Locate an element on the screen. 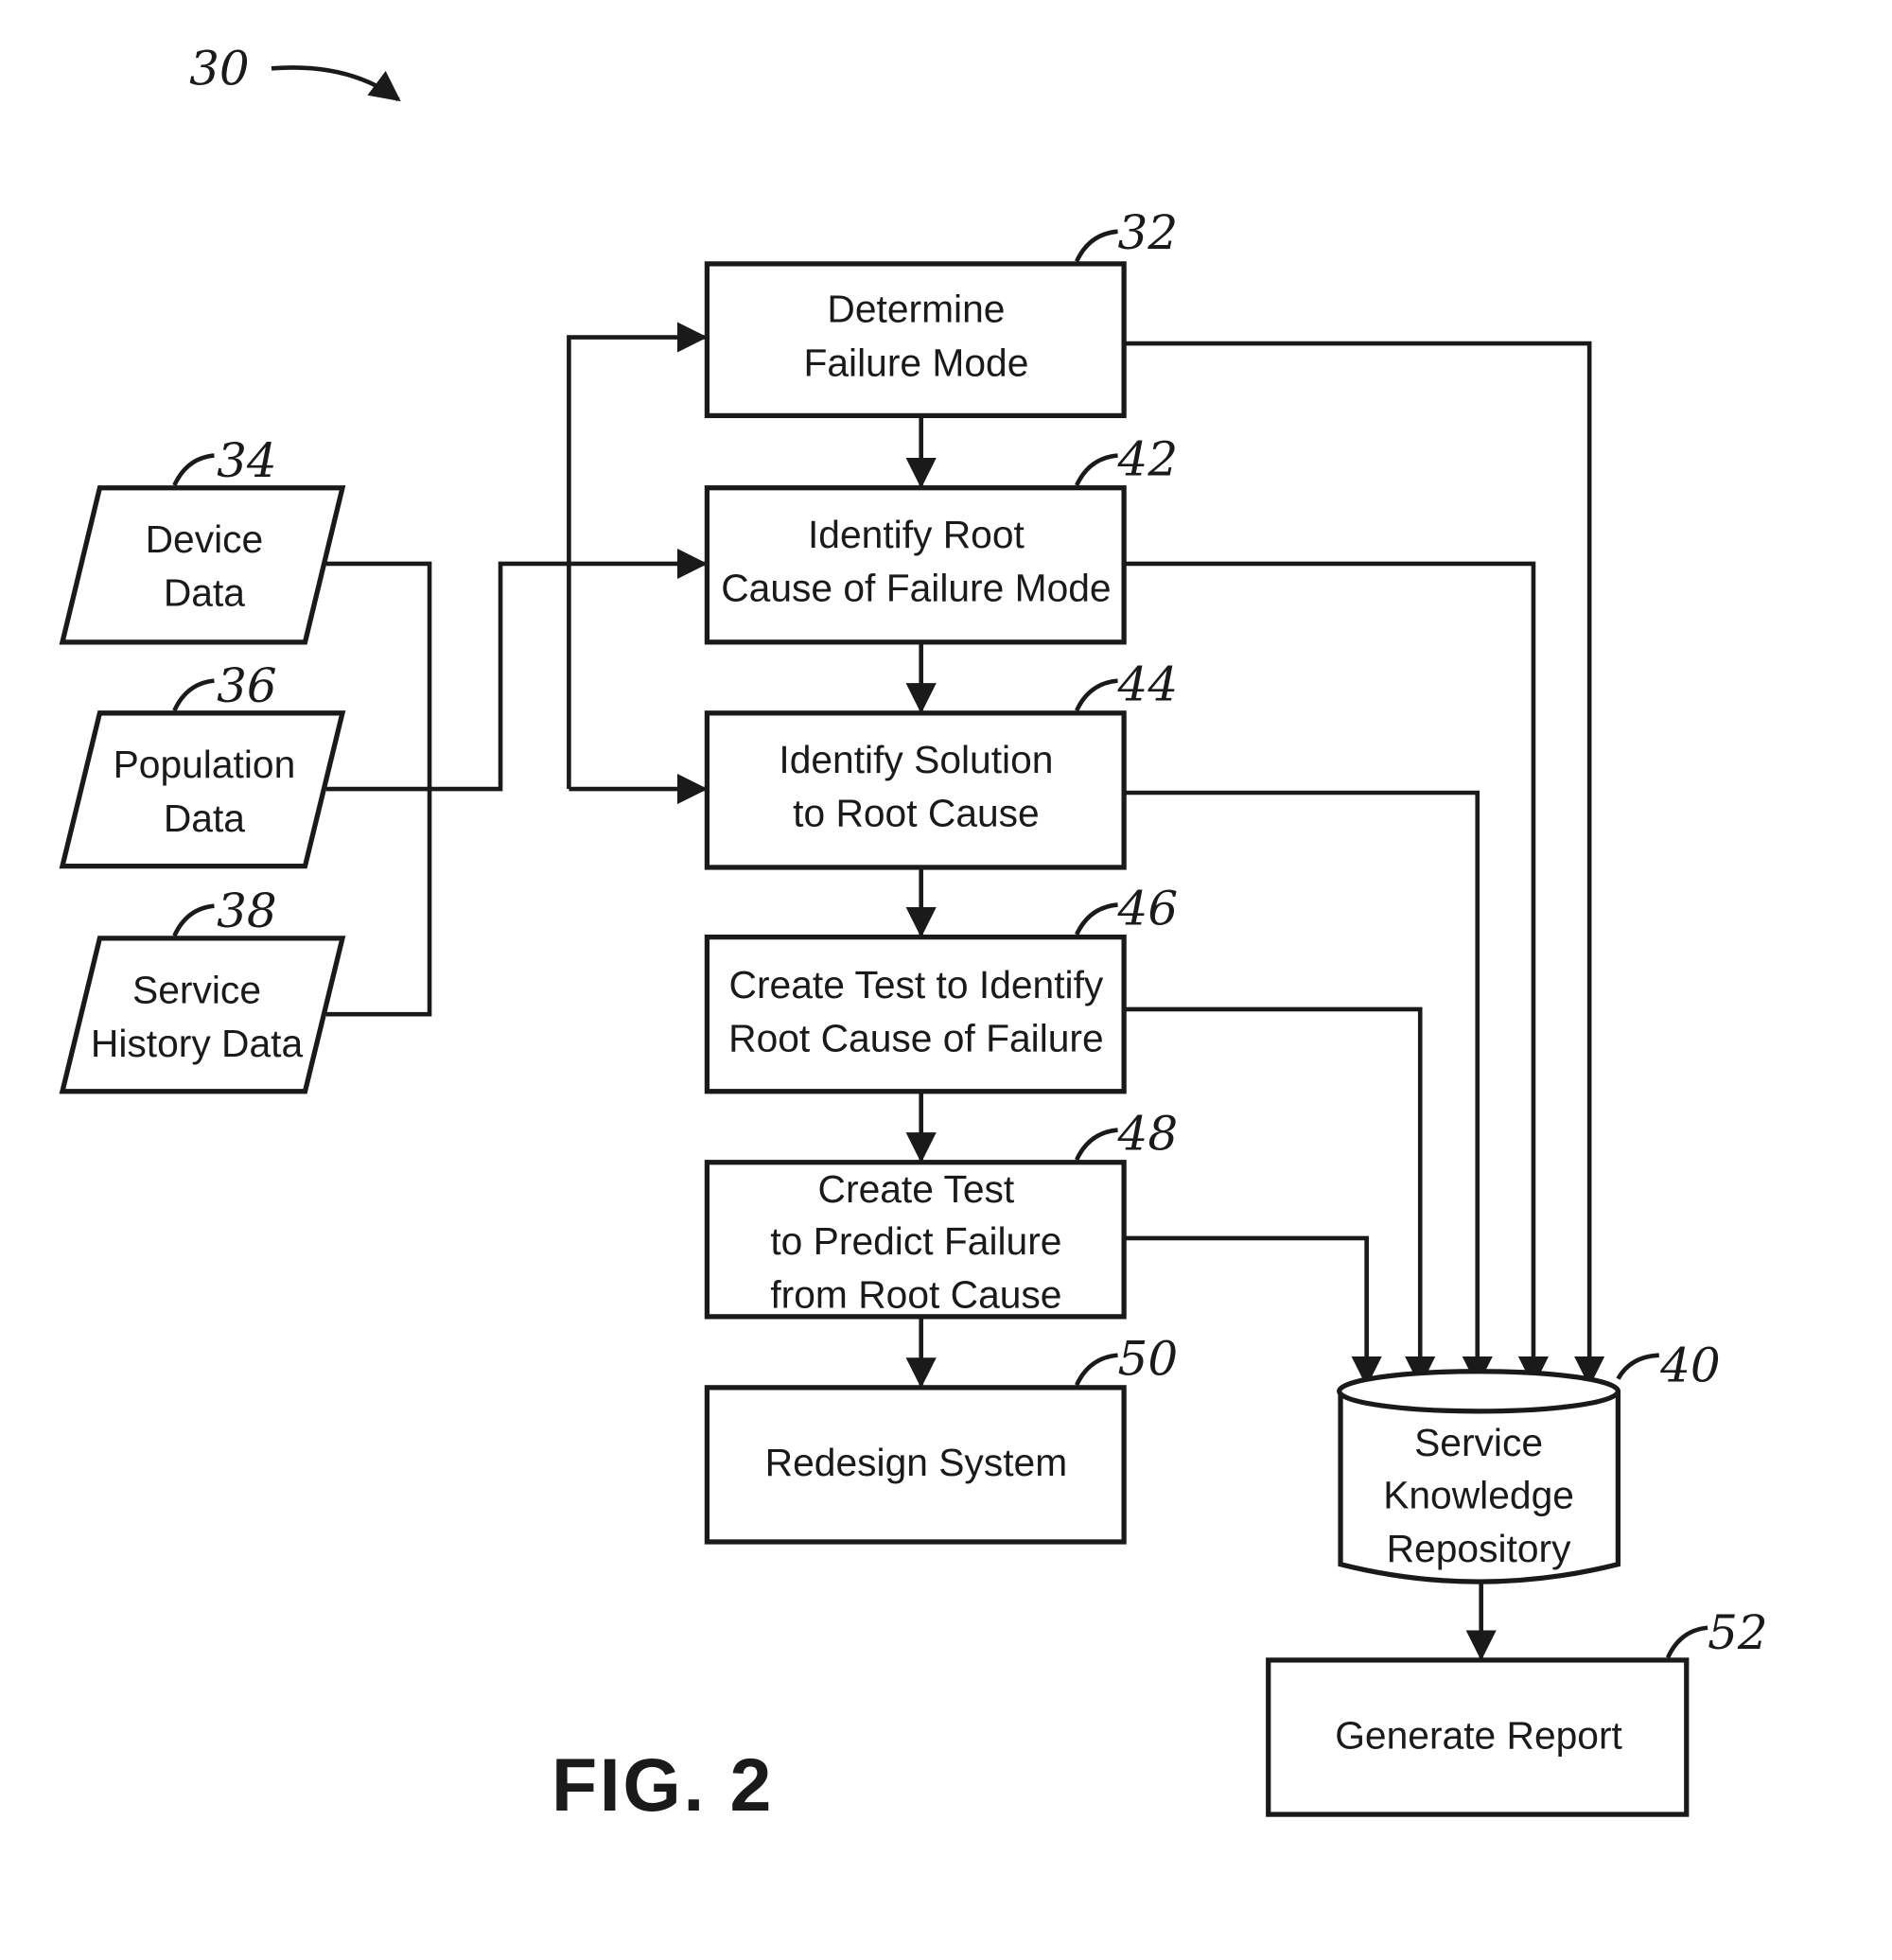 This screenshot has height=1960, width=1892. box-text-line: Failure Mode is located at coordinates (915, 362).